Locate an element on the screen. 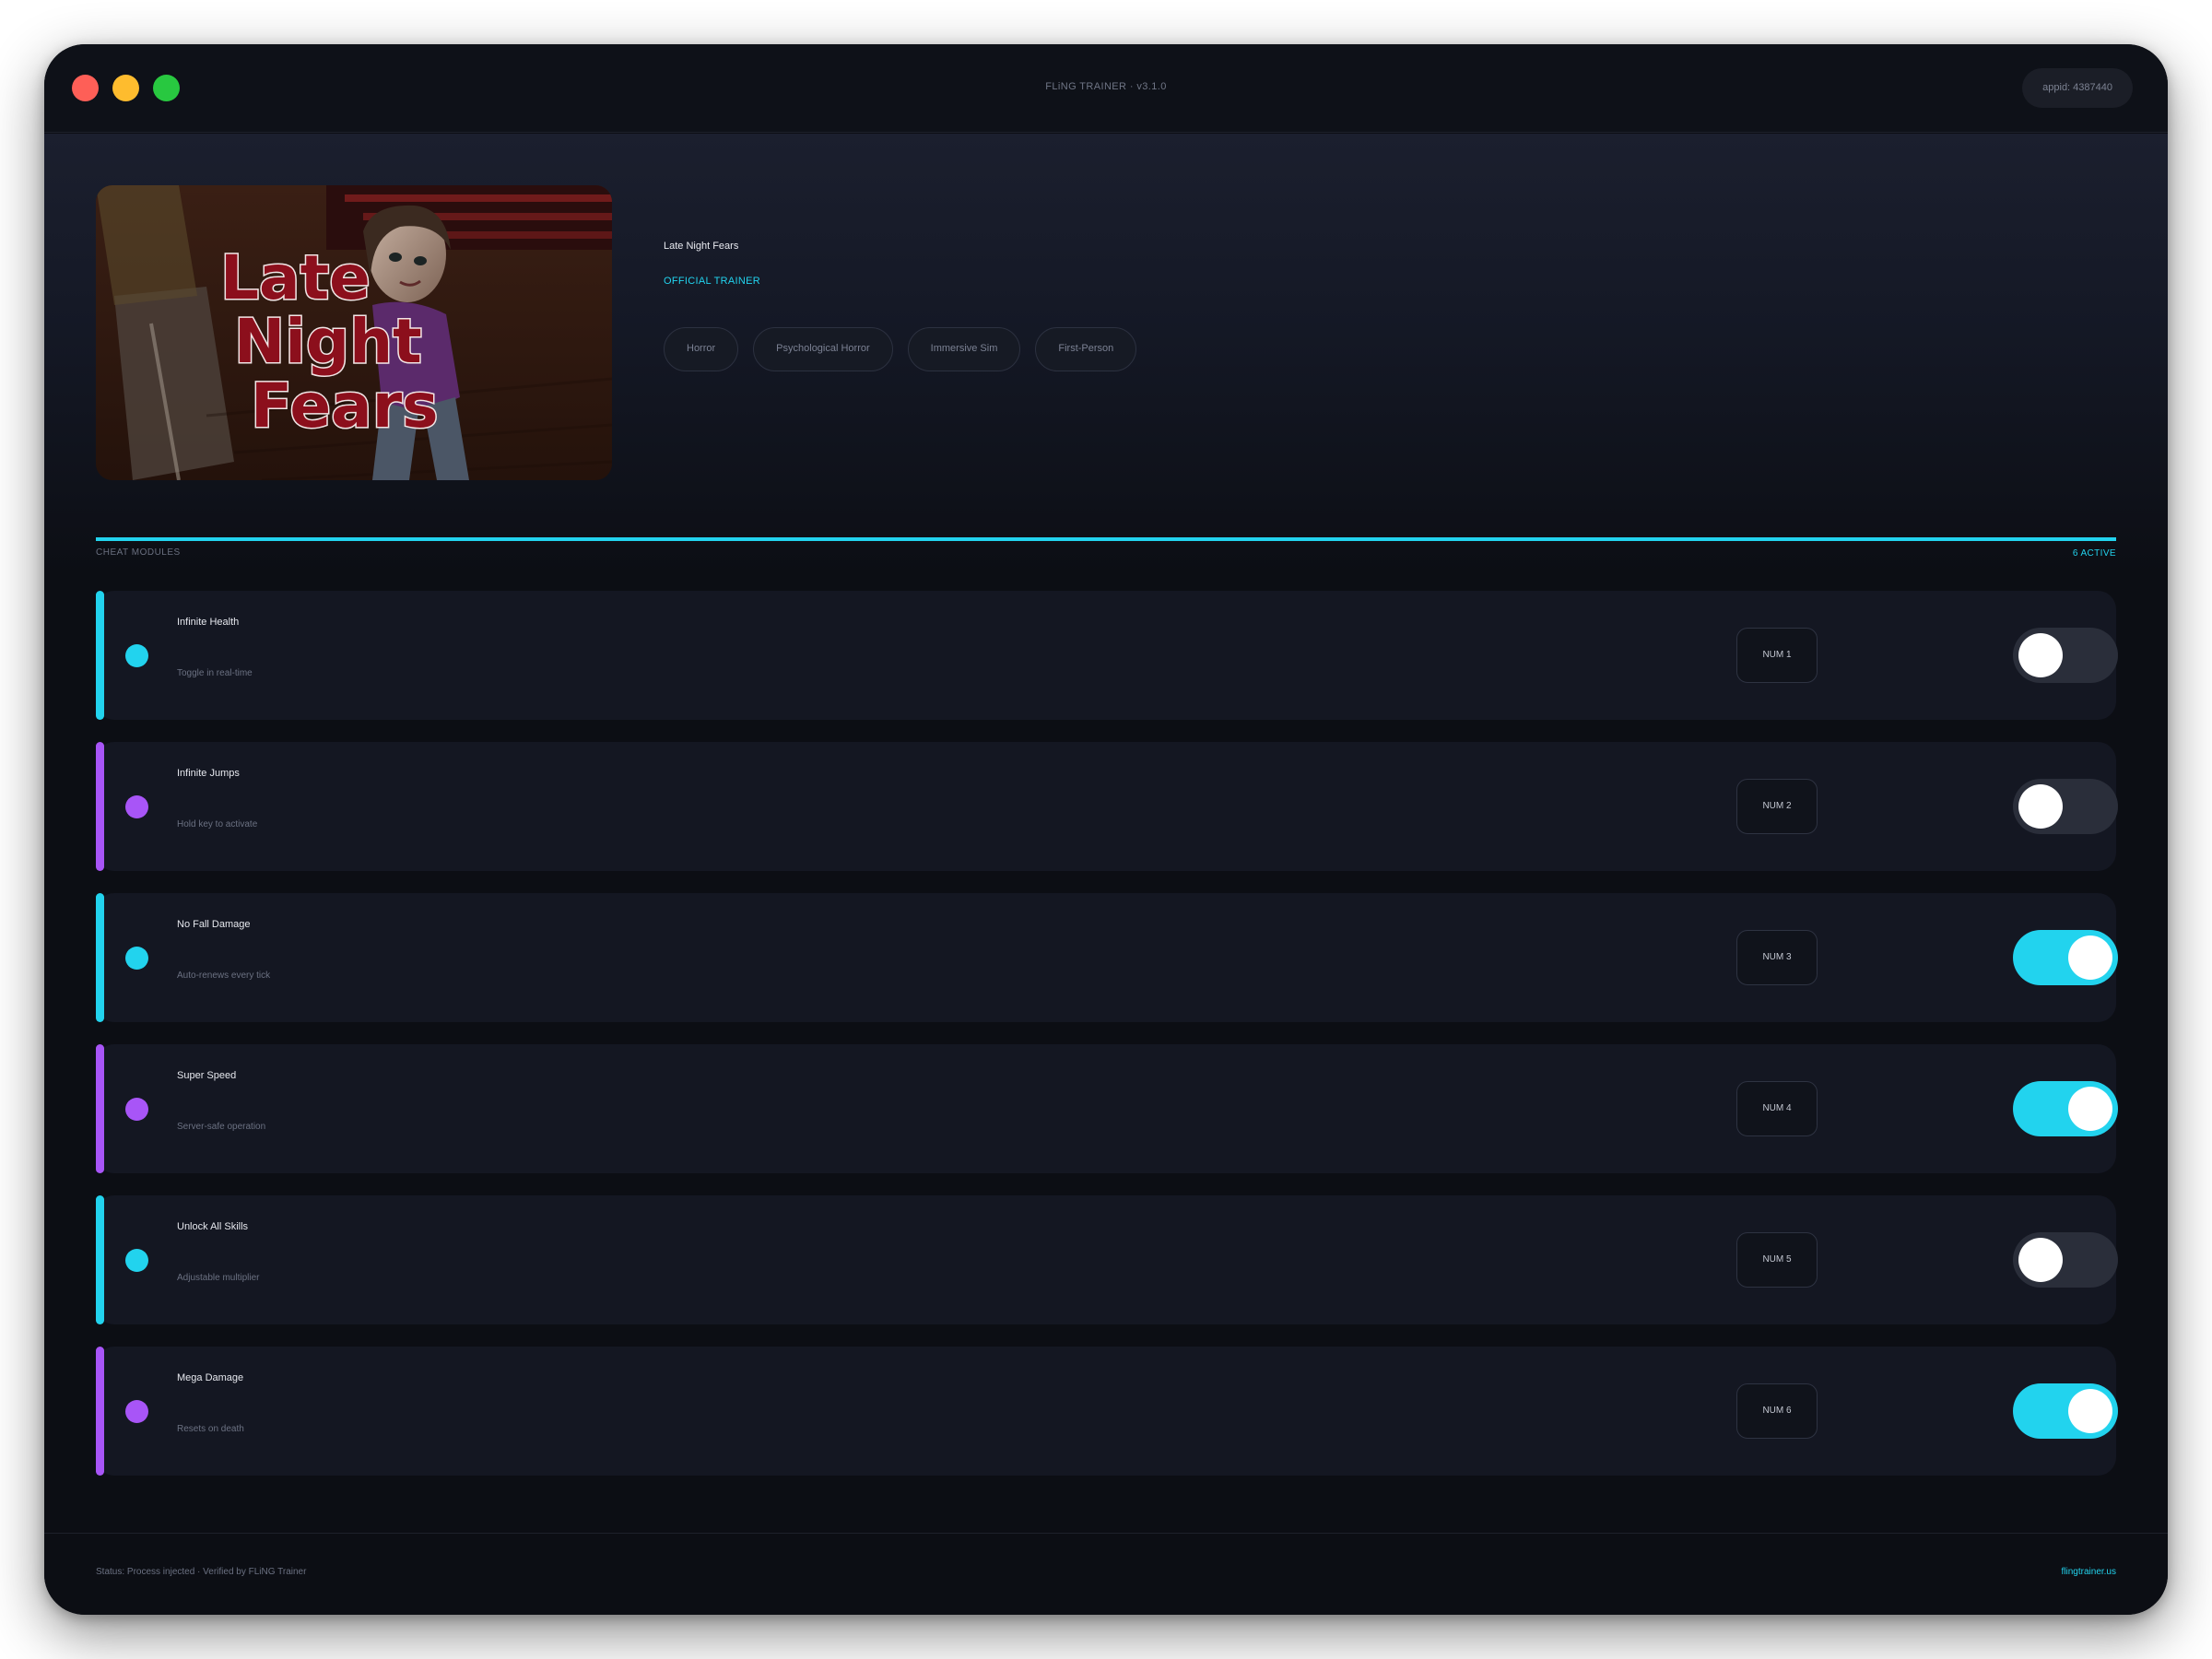 Image resolution: width=2212 pixels, height=1659 pixels. cover-word-2: Night is located at coordinates (328, 341).